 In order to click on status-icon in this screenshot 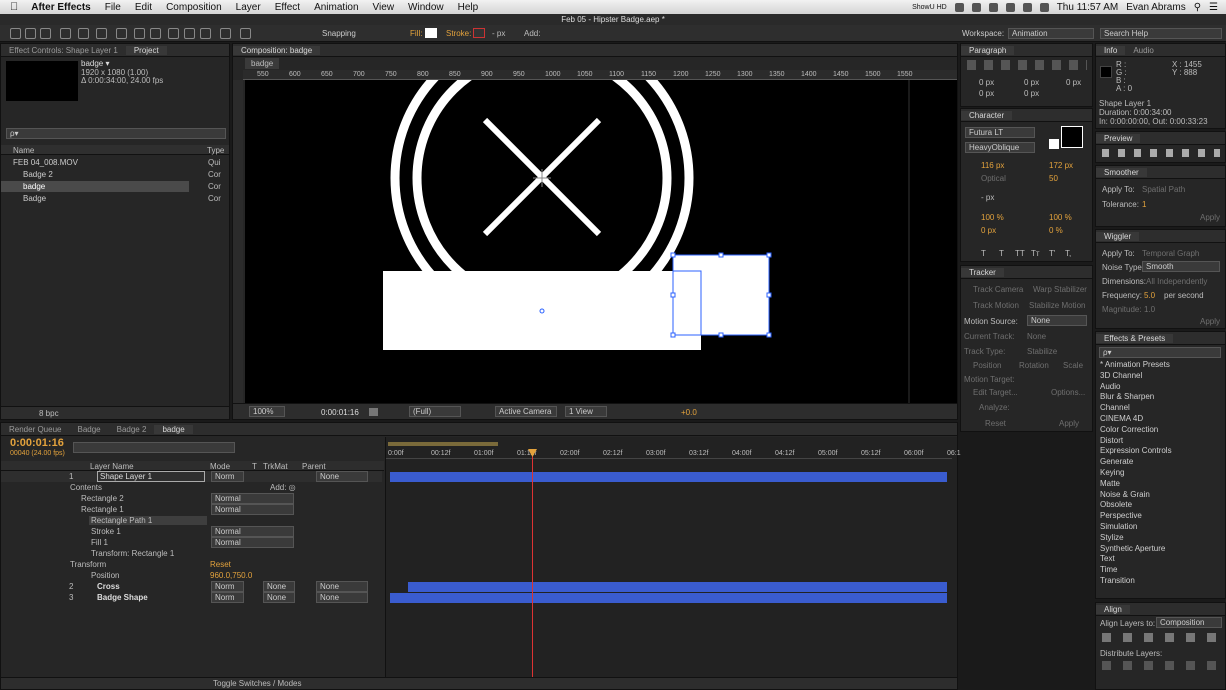, I will do `click(959, 7)`.